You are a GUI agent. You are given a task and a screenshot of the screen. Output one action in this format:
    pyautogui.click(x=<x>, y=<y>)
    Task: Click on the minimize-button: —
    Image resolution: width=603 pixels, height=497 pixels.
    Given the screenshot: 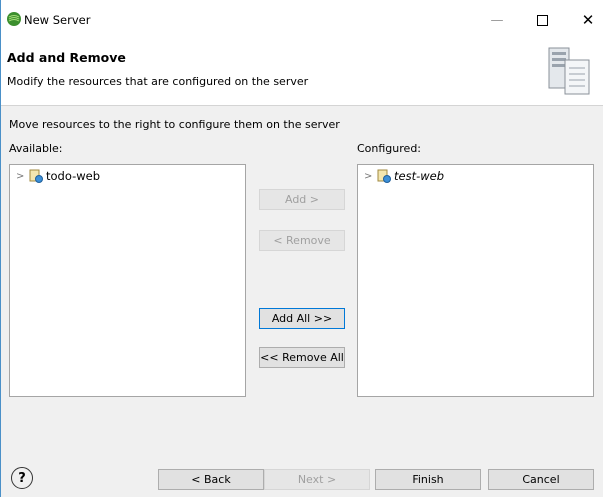 What is the action you would take?
    pyautogui.click(x=497, y=20)
    